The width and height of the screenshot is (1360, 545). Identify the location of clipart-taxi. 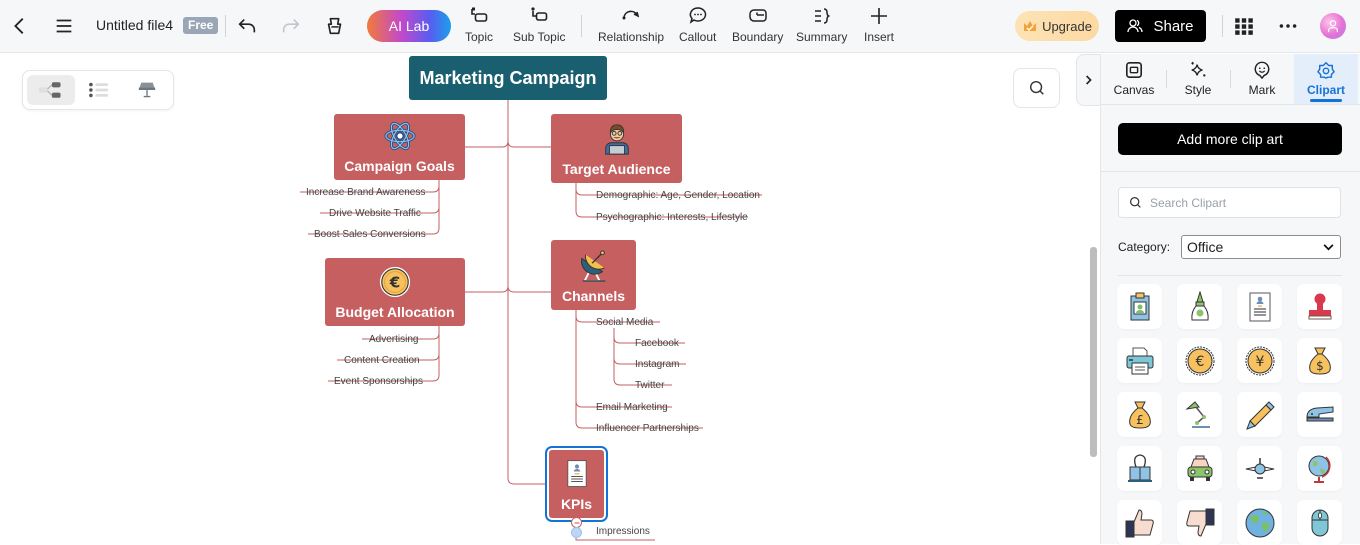
(1199, 468).